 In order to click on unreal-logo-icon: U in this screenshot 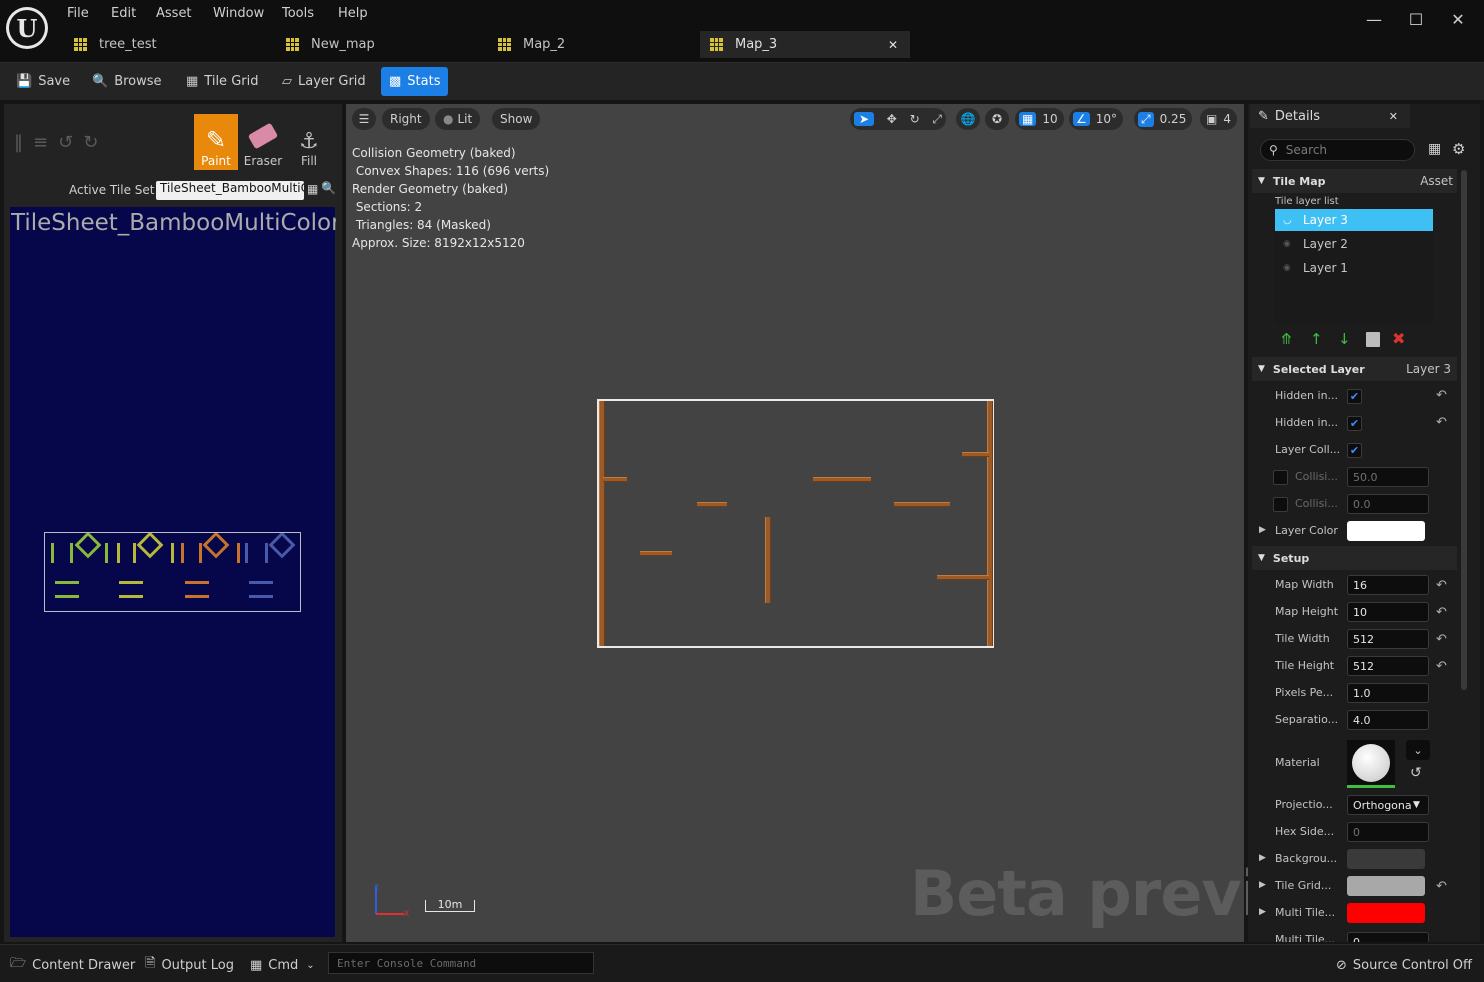, I will do `click(27, 28)`.